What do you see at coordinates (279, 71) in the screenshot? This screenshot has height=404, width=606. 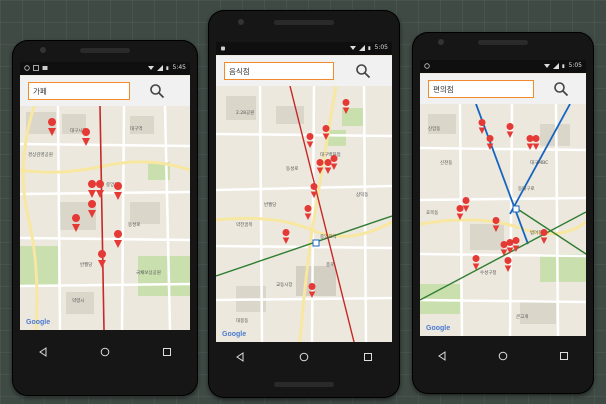 I see `search-input: 음식점` at bounding box center [279, 71].